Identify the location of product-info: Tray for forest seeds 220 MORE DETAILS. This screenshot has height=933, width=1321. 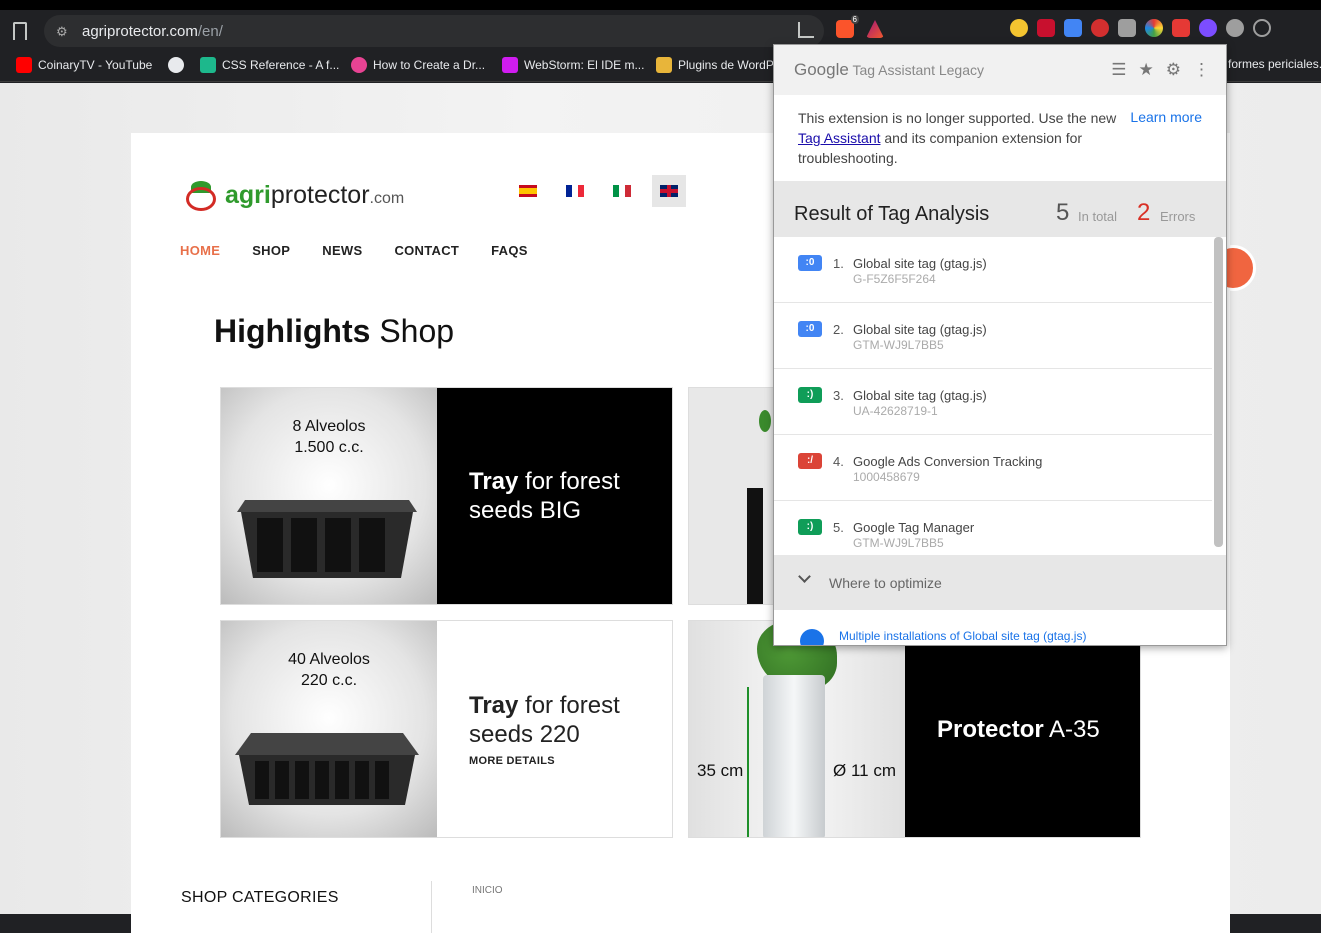
(554, 729).